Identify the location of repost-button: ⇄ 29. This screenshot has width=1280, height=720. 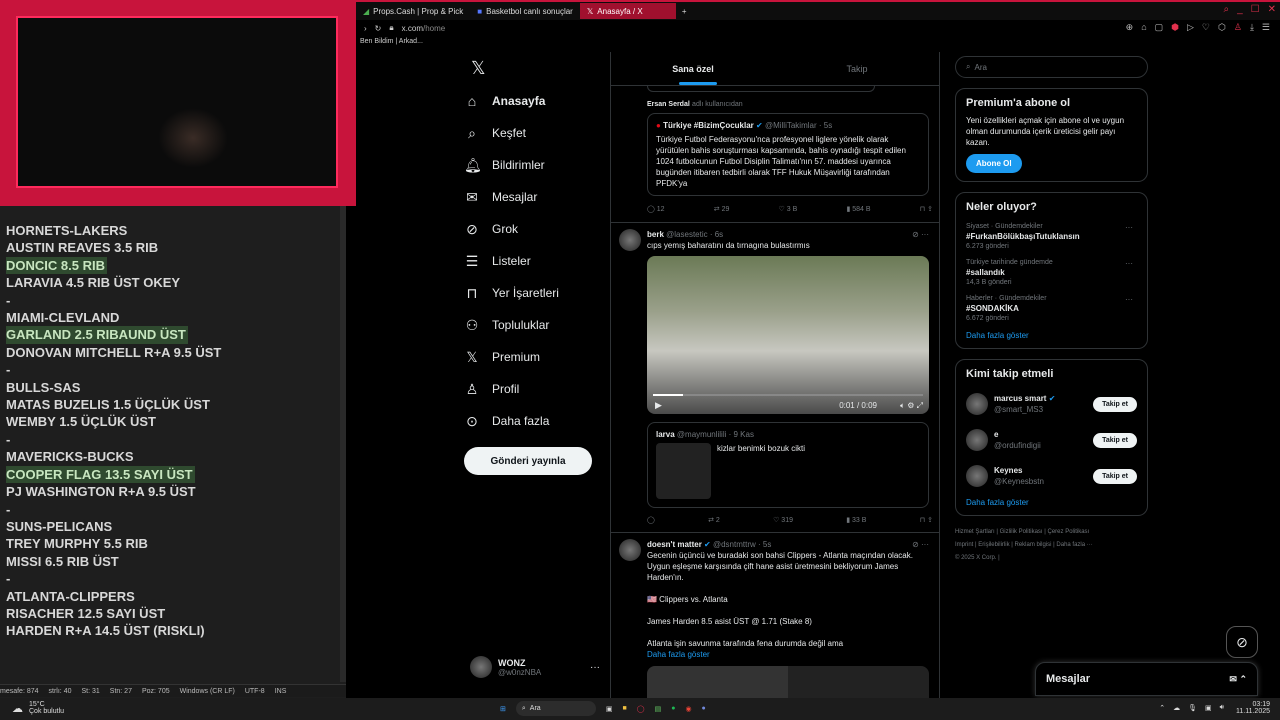
(722, 209).